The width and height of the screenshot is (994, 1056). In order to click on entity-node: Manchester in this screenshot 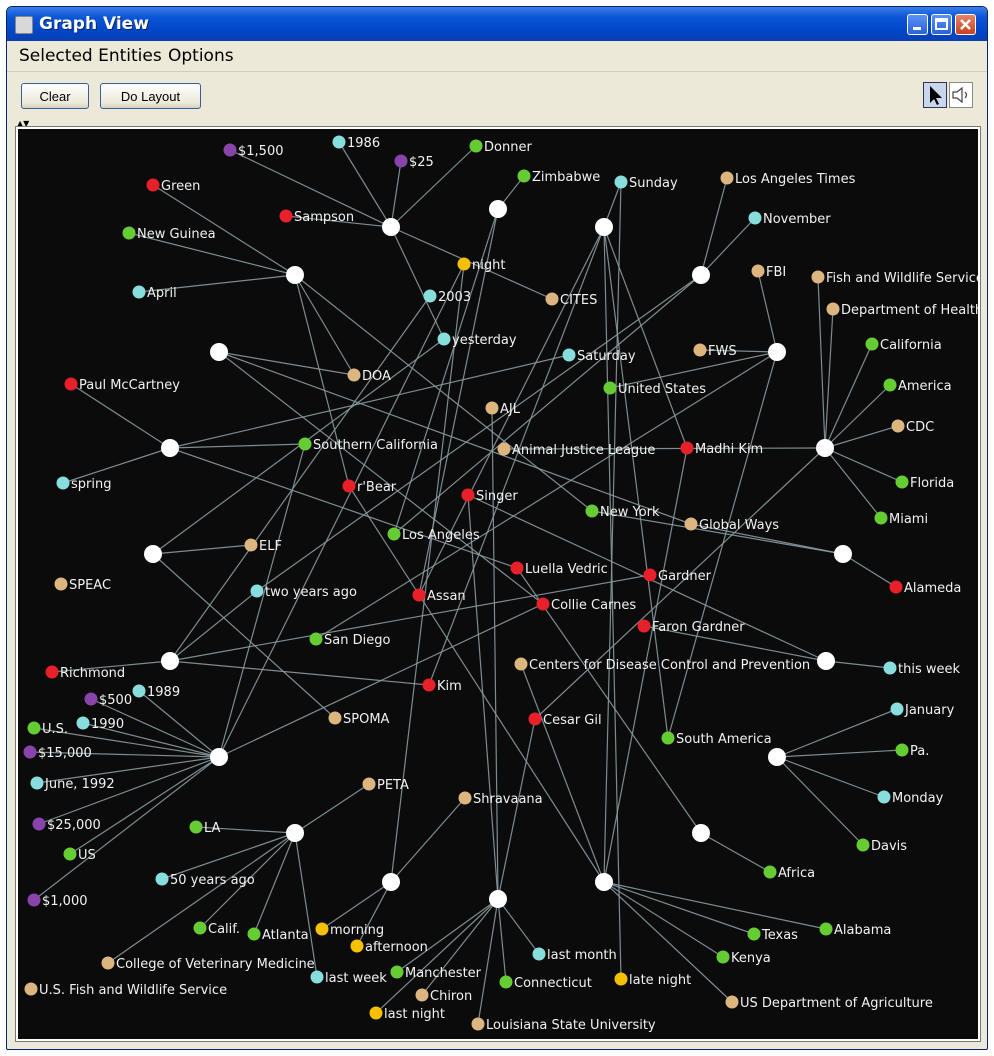, I will do `click(436, 973)`.